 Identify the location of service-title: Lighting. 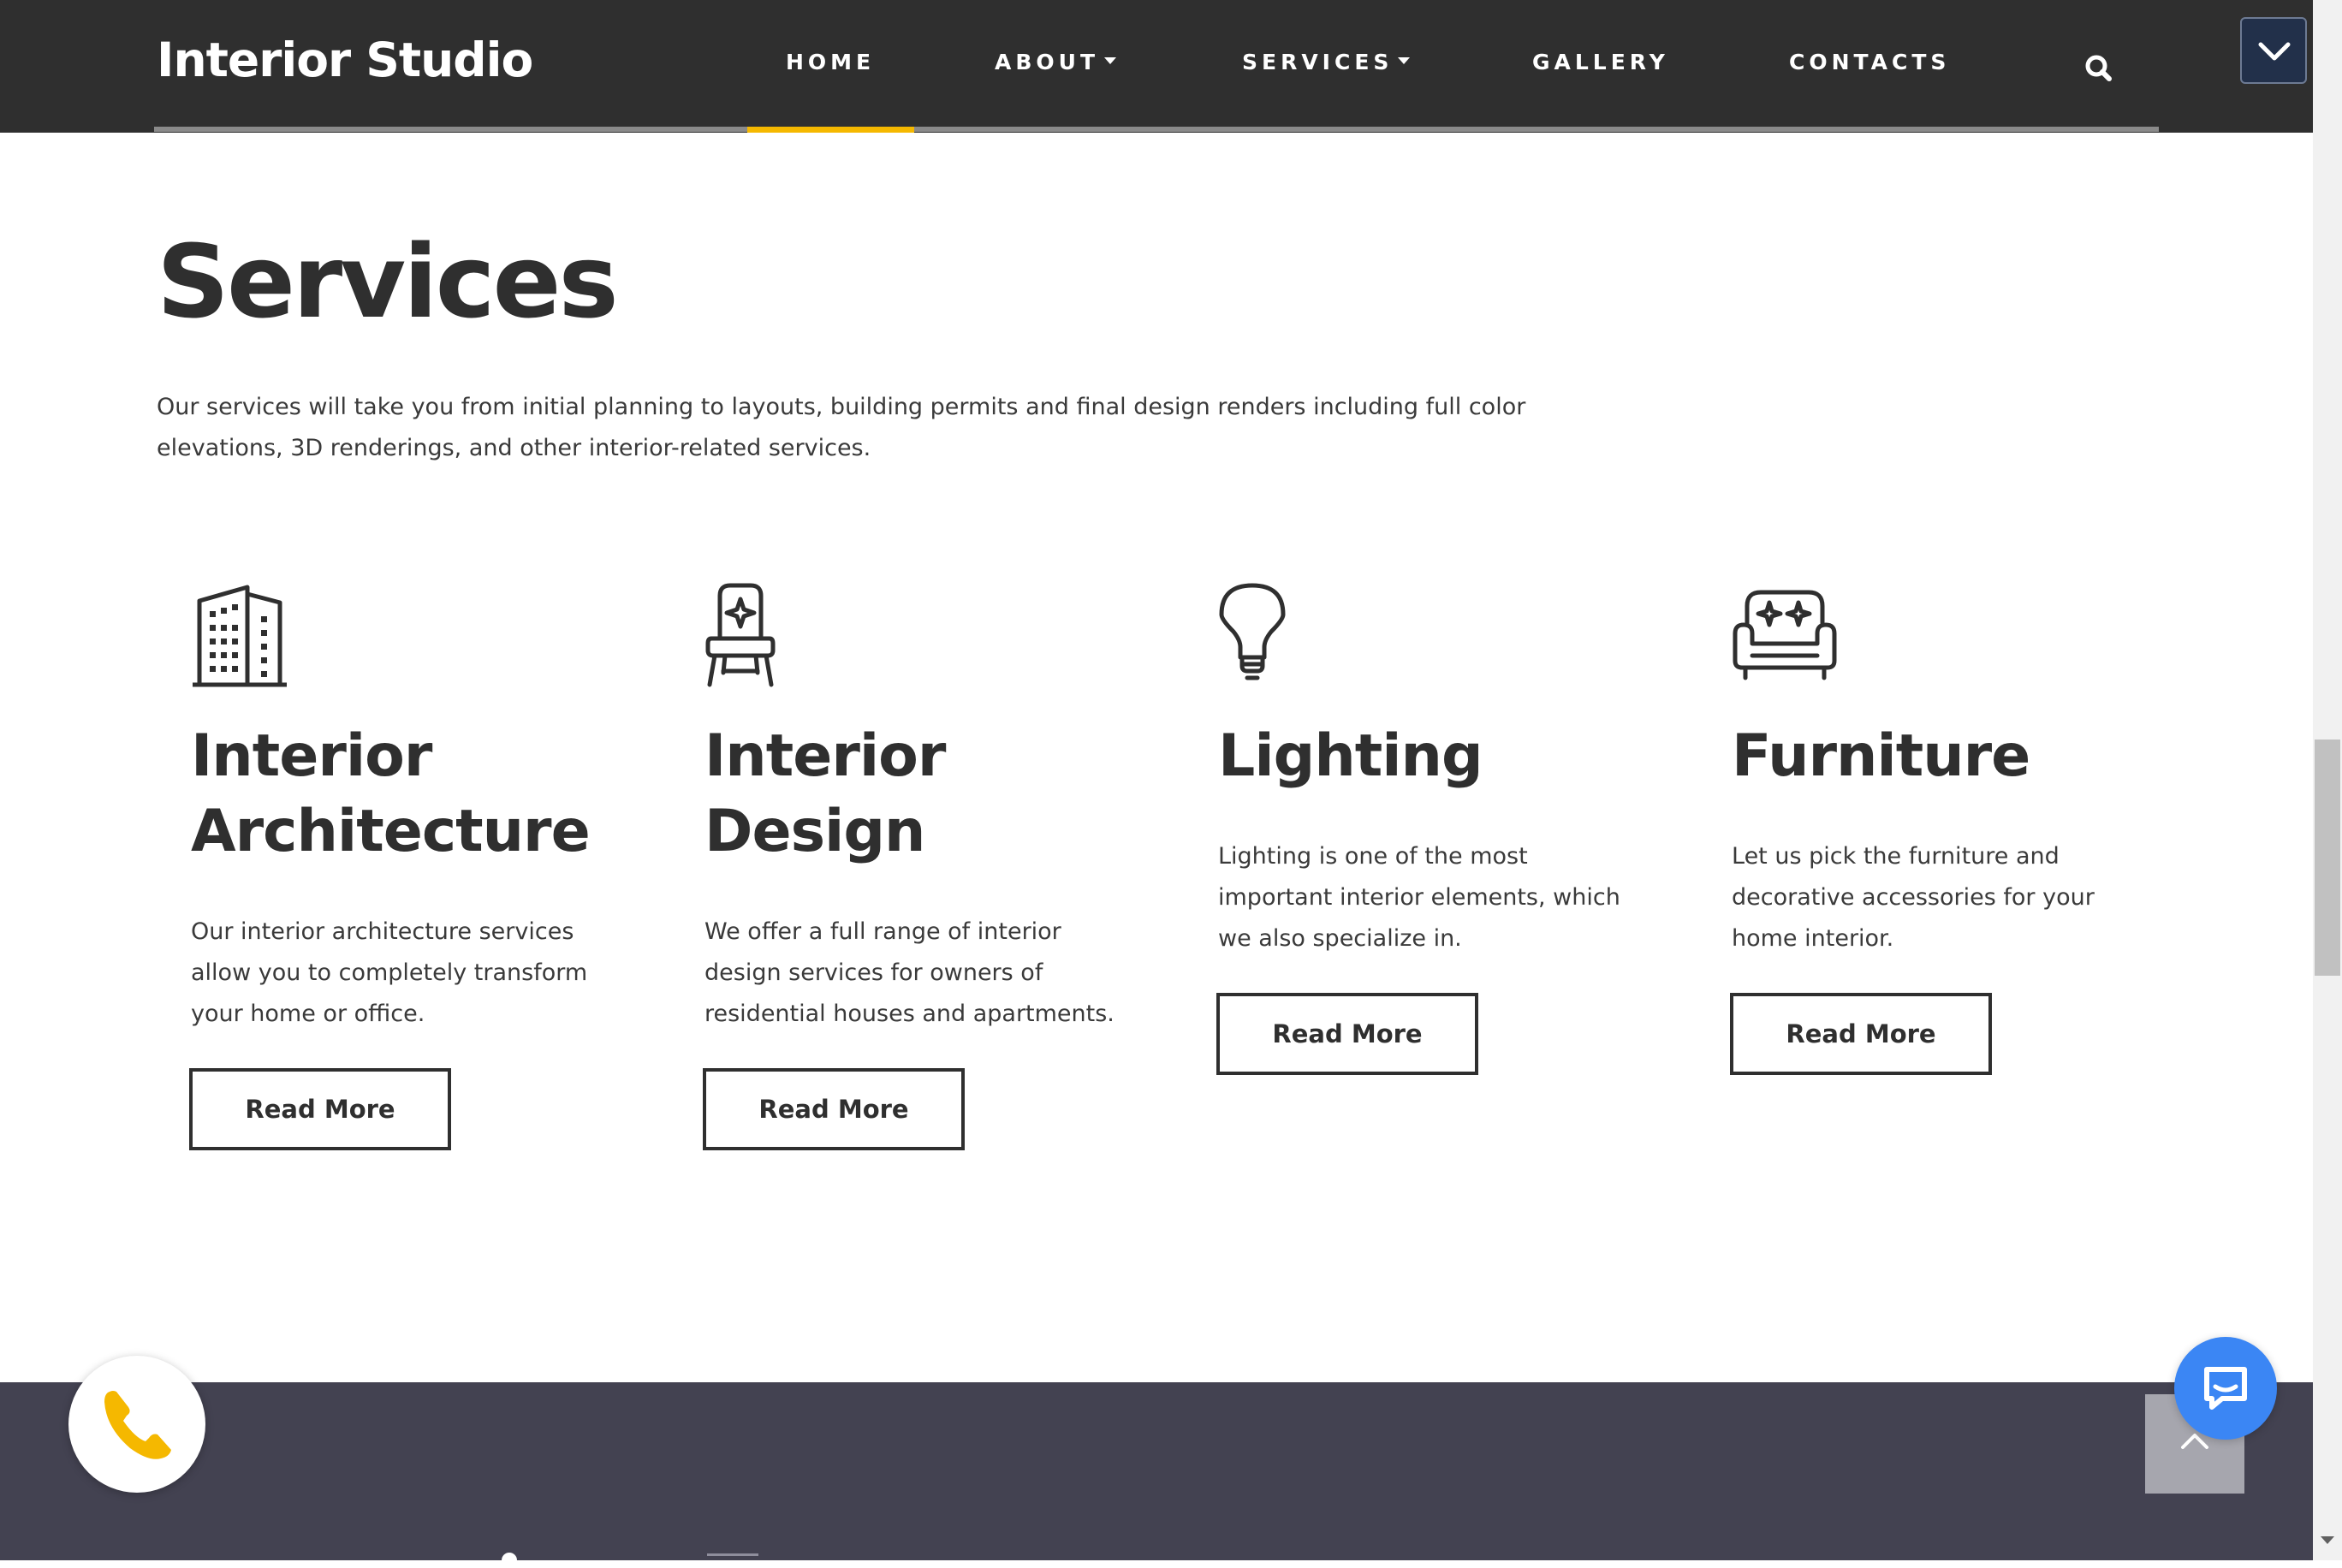
(1350, 756).